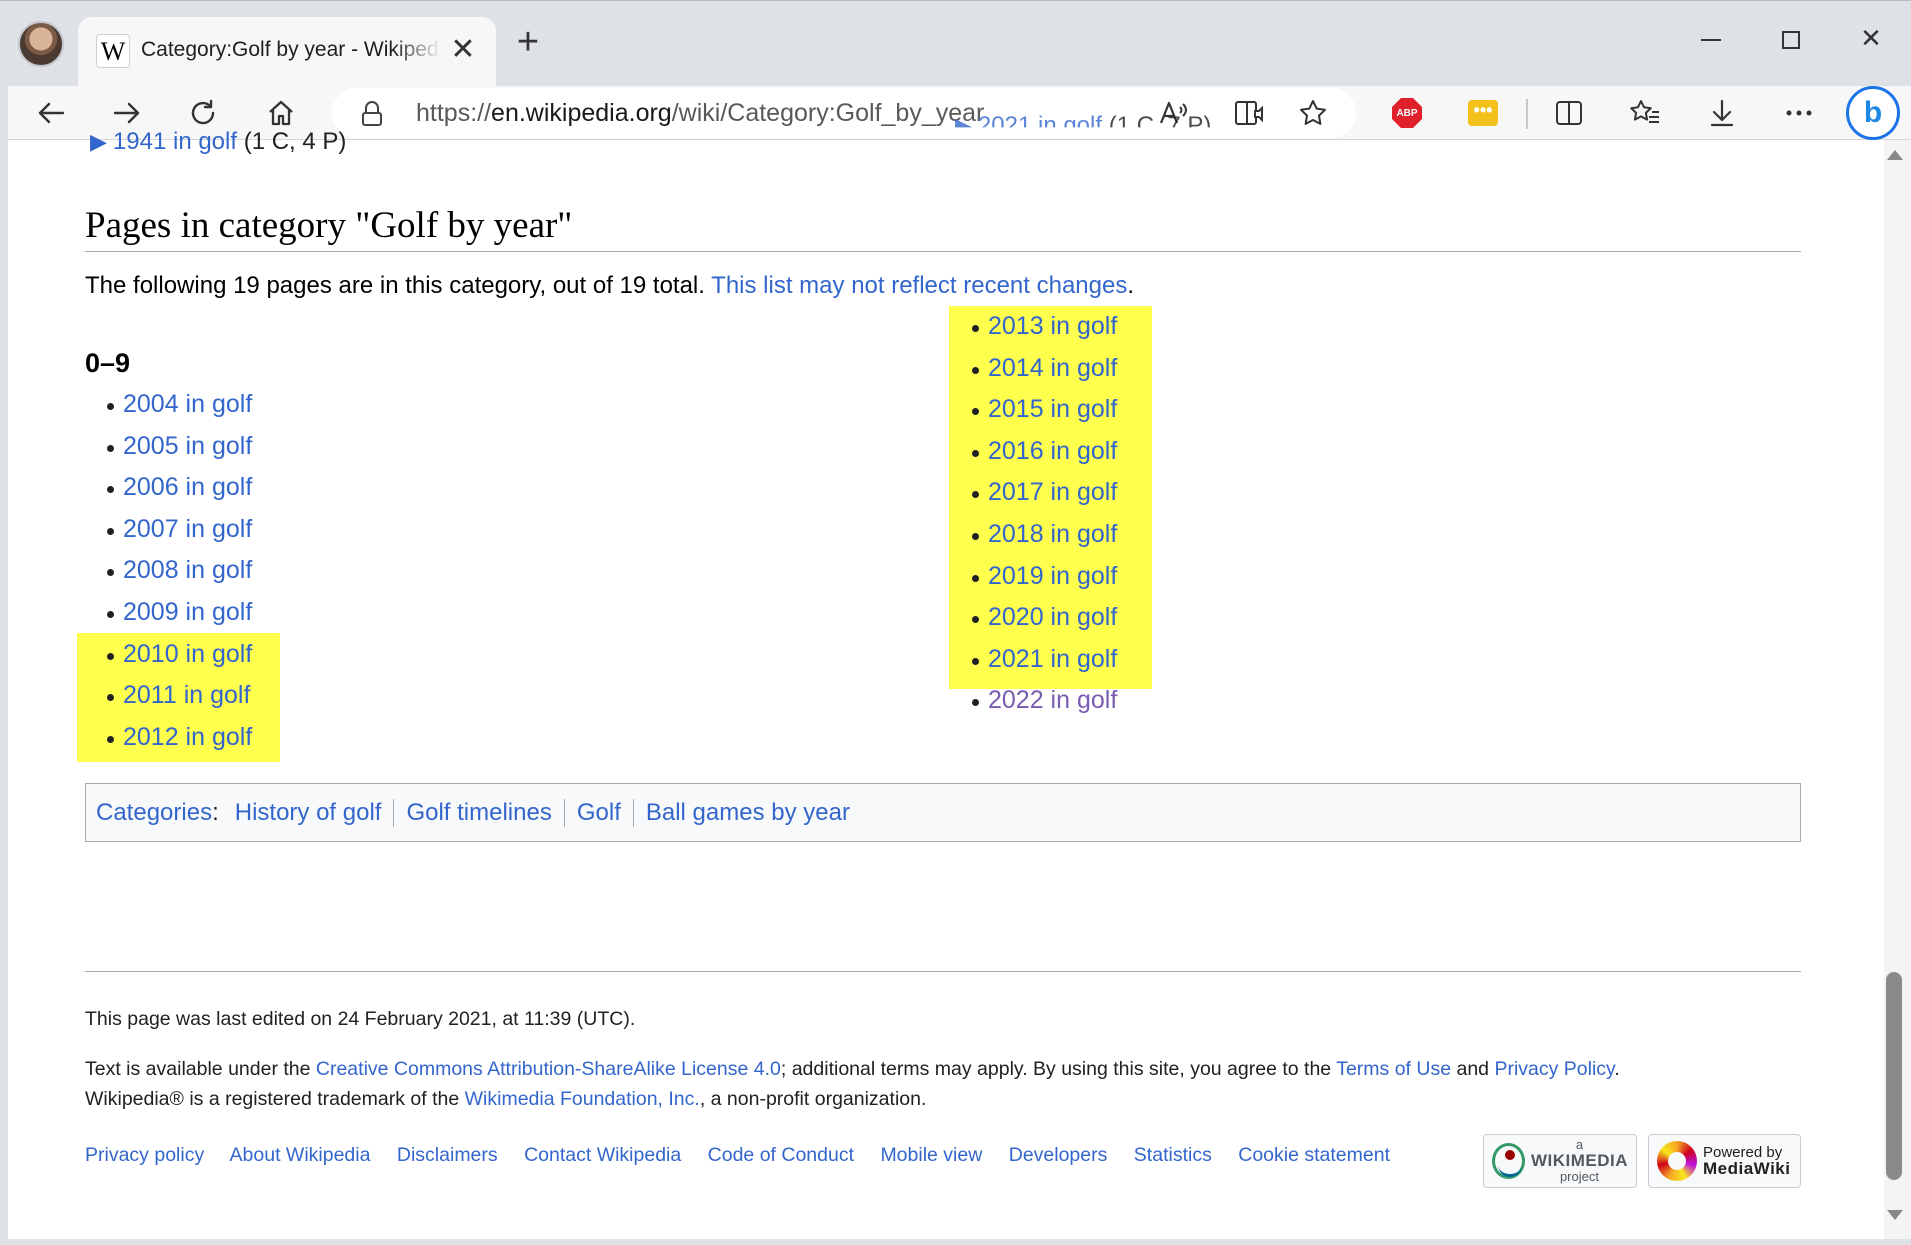 The image size is (1911, 1245). Describe the element at coordinates (1249, 113) in the screenshot. I see `immersive-reader-icon` at that location.